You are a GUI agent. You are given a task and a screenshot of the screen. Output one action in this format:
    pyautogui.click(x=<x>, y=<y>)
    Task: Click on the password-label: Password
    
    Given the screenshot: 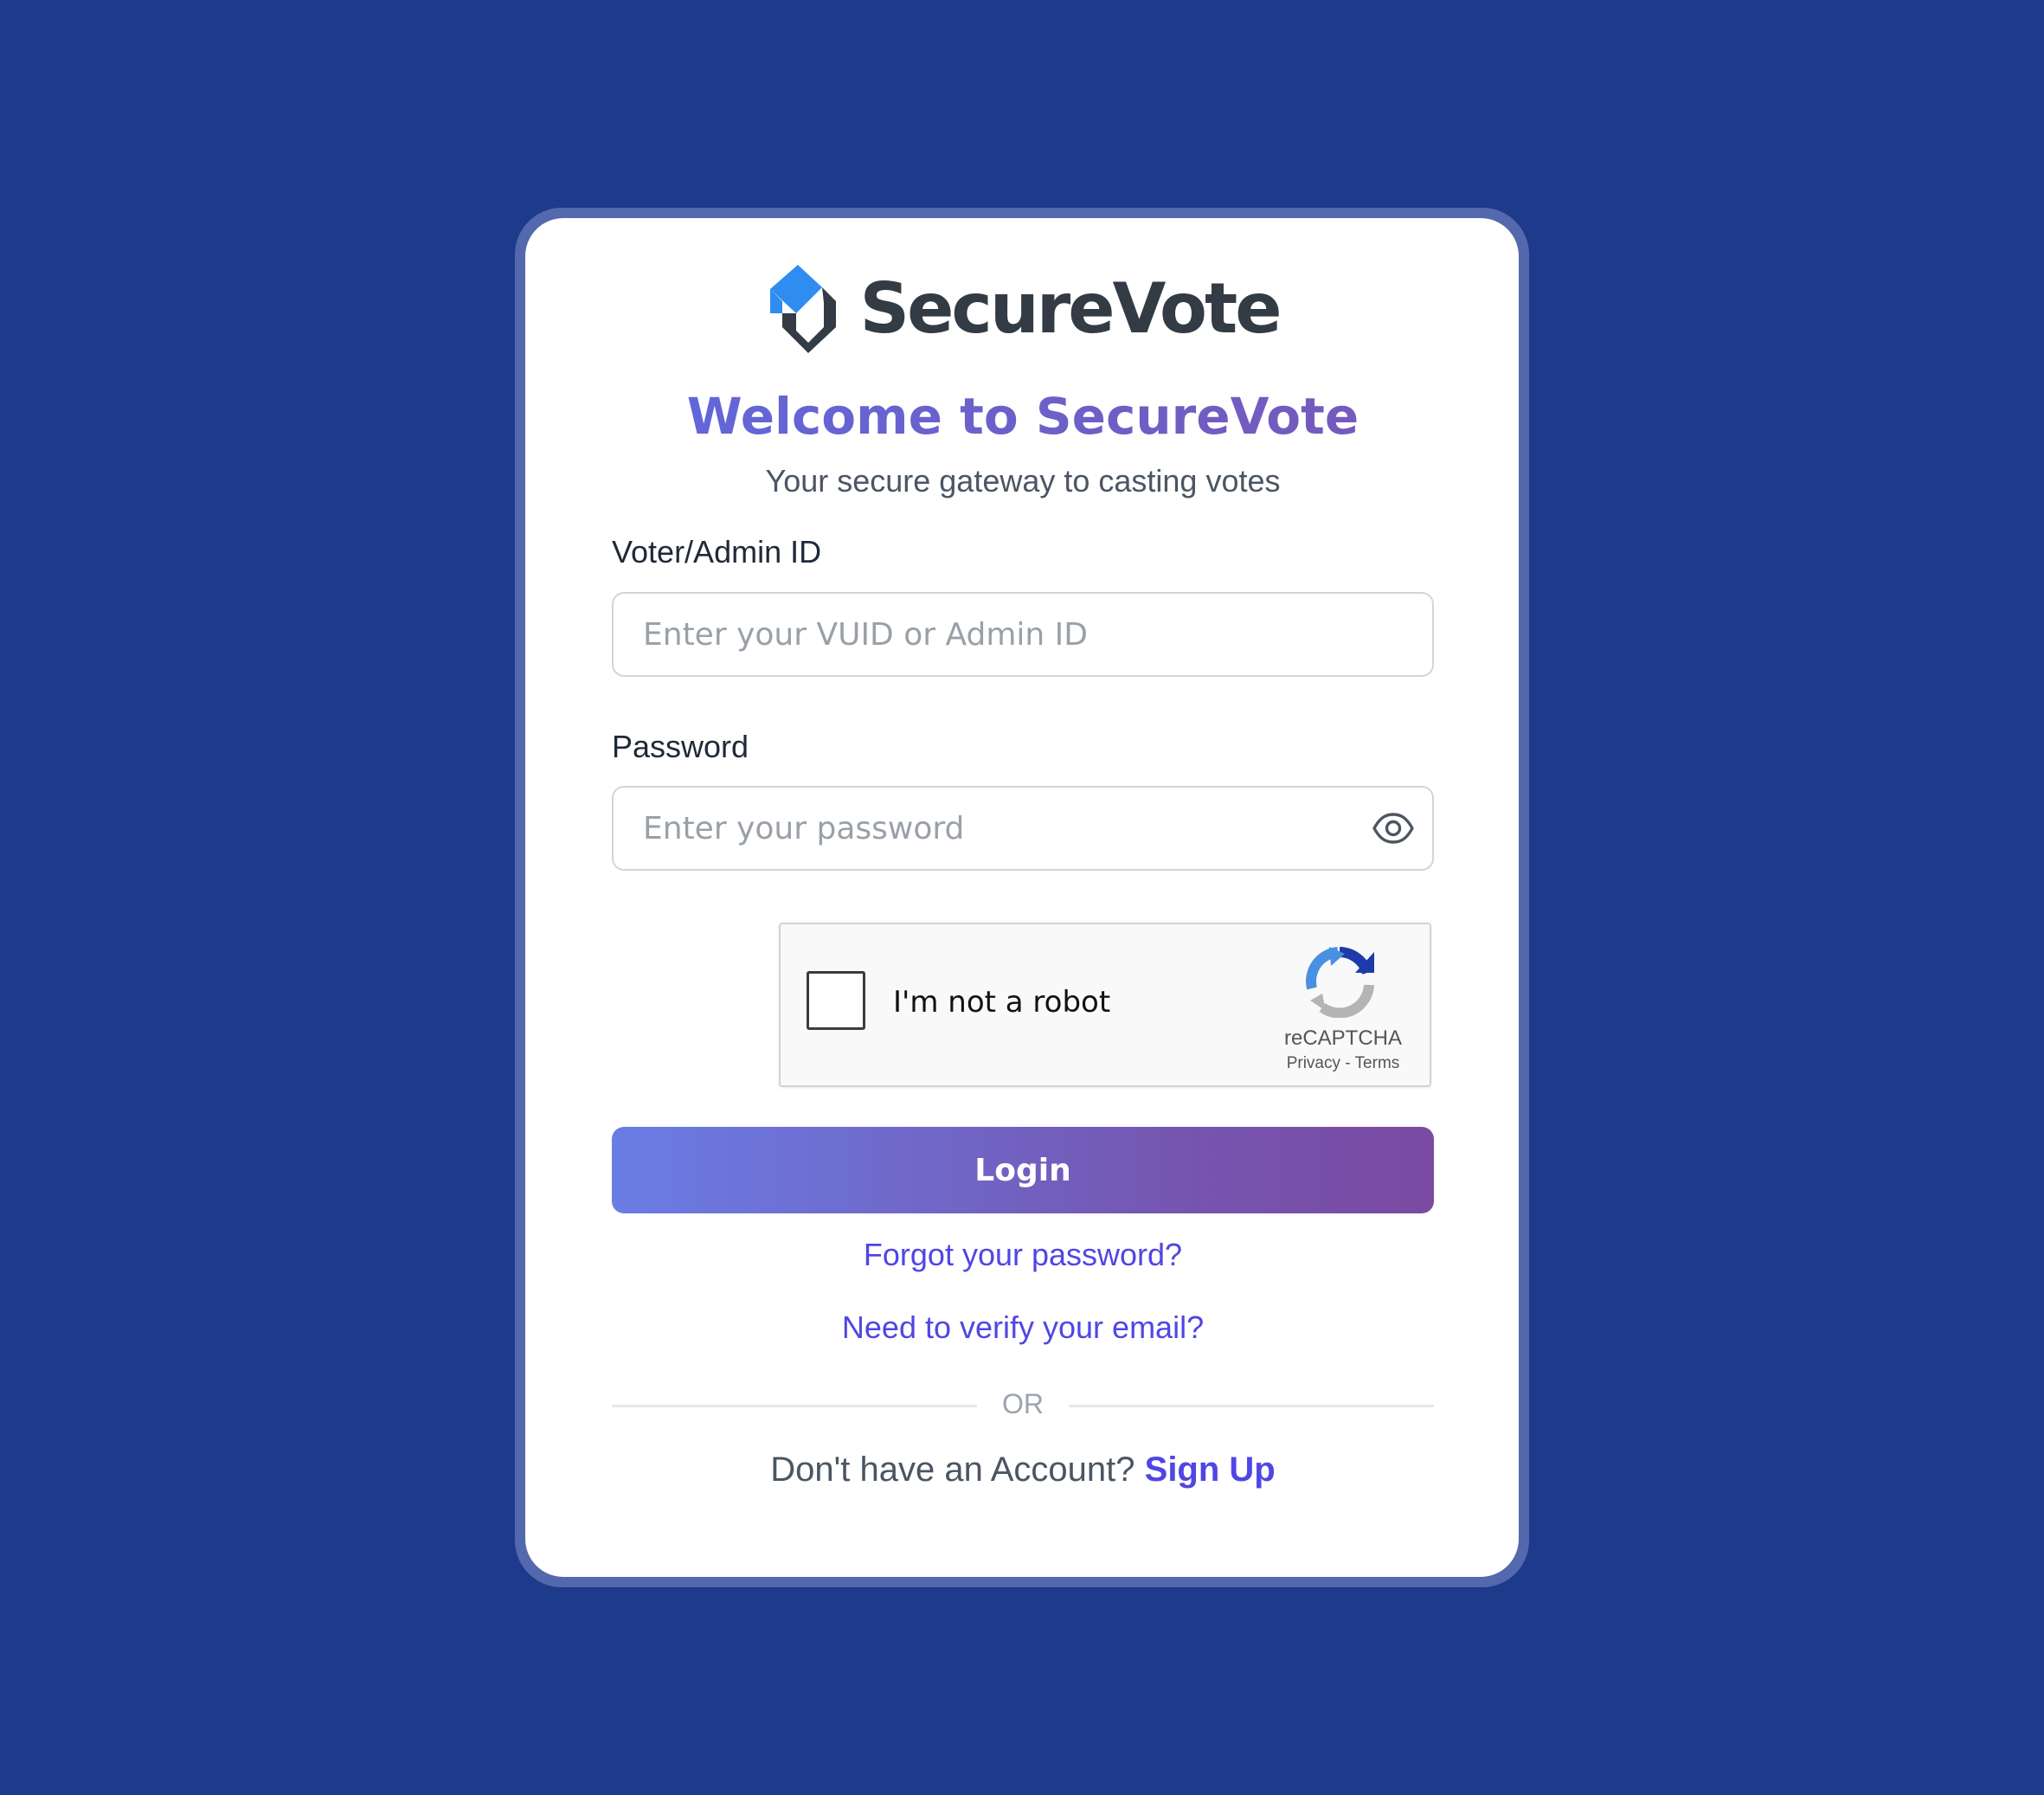 What is the action you would take?
    pyautogui.click(x=681, y=746)
    